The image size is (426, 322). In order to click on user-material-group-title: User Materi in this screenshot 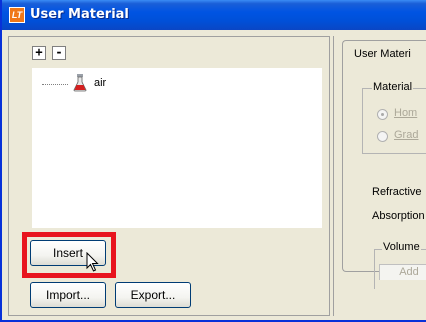, I will do `click(382, 54)`.